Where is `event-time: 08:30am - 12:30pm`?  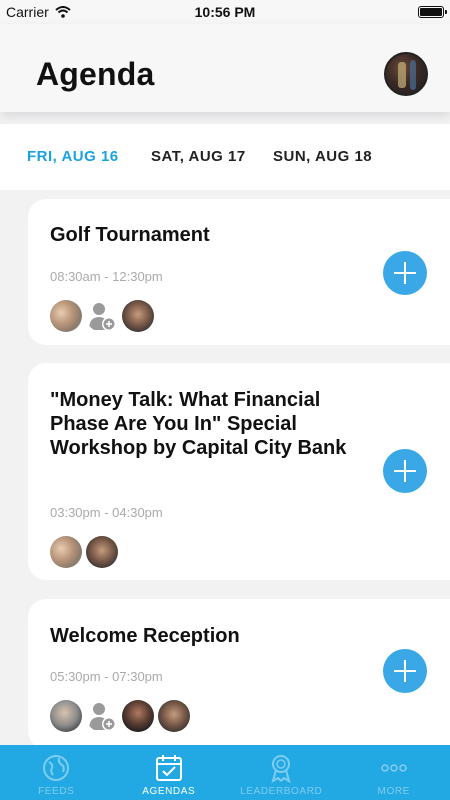
event-time: 08:30am - 12:30pm is located at coordinates (106, 276).